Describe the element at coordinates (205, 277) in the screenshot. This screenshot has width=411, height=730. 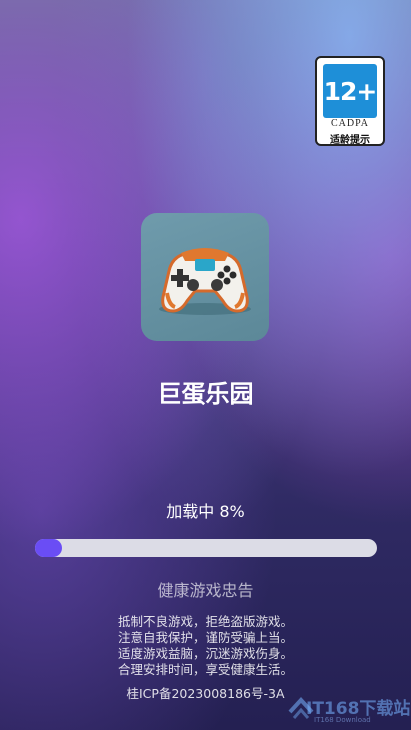
I see `gamepad-icon` at that location.